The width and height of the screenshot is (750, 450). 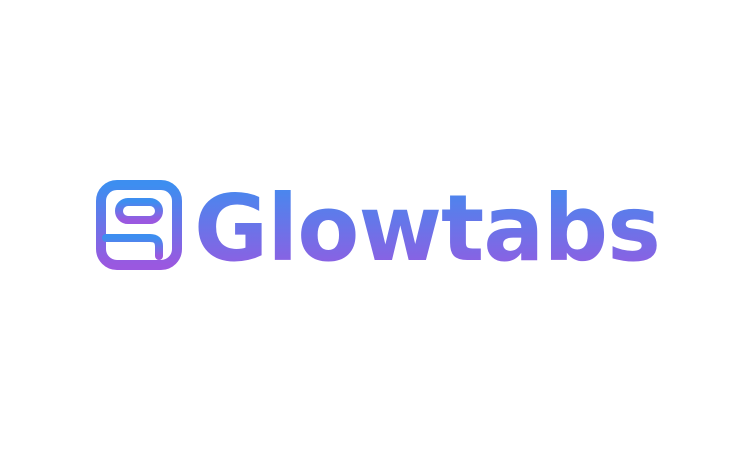 I want to click on brand-name: Glowtabs, so click(x=427, y=224).